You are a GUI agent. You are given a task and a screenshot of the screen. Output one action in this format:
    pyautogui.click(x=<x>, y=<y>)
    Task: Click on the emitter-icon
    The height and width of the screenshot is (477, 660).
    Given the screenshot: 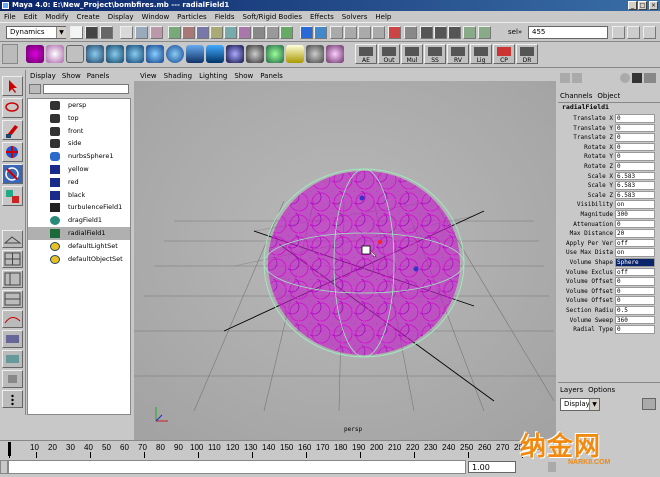 What is the action you would take?
    pyautogui.click(x=35, y=54)
    